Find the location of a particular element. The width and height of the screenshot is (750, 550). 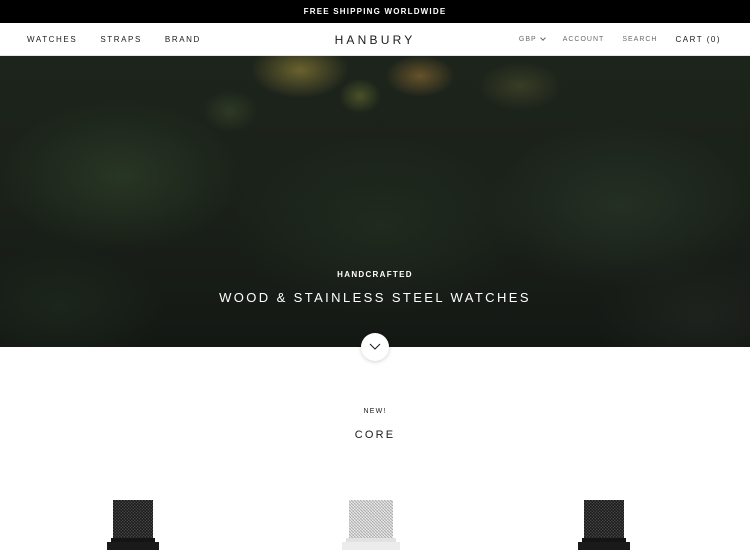

nav-link-watches: WATCHES is located at coordinates (52, 39).